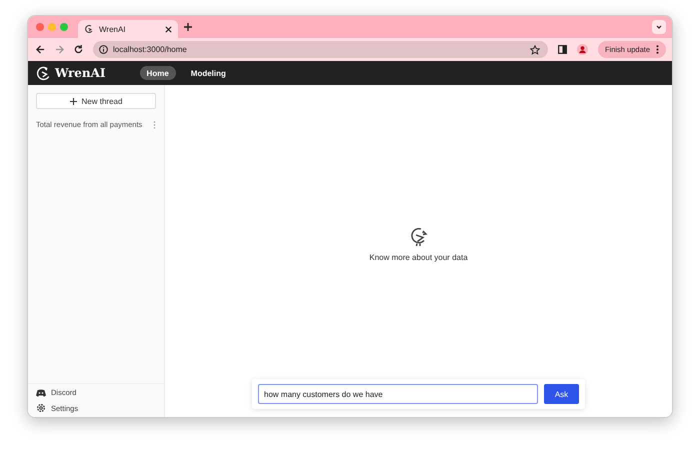 The image size is (700, 455). Describe the element at coordinates (418, 257) in the screenshot. I see `empty-state-message: Know more about your data` at that location.